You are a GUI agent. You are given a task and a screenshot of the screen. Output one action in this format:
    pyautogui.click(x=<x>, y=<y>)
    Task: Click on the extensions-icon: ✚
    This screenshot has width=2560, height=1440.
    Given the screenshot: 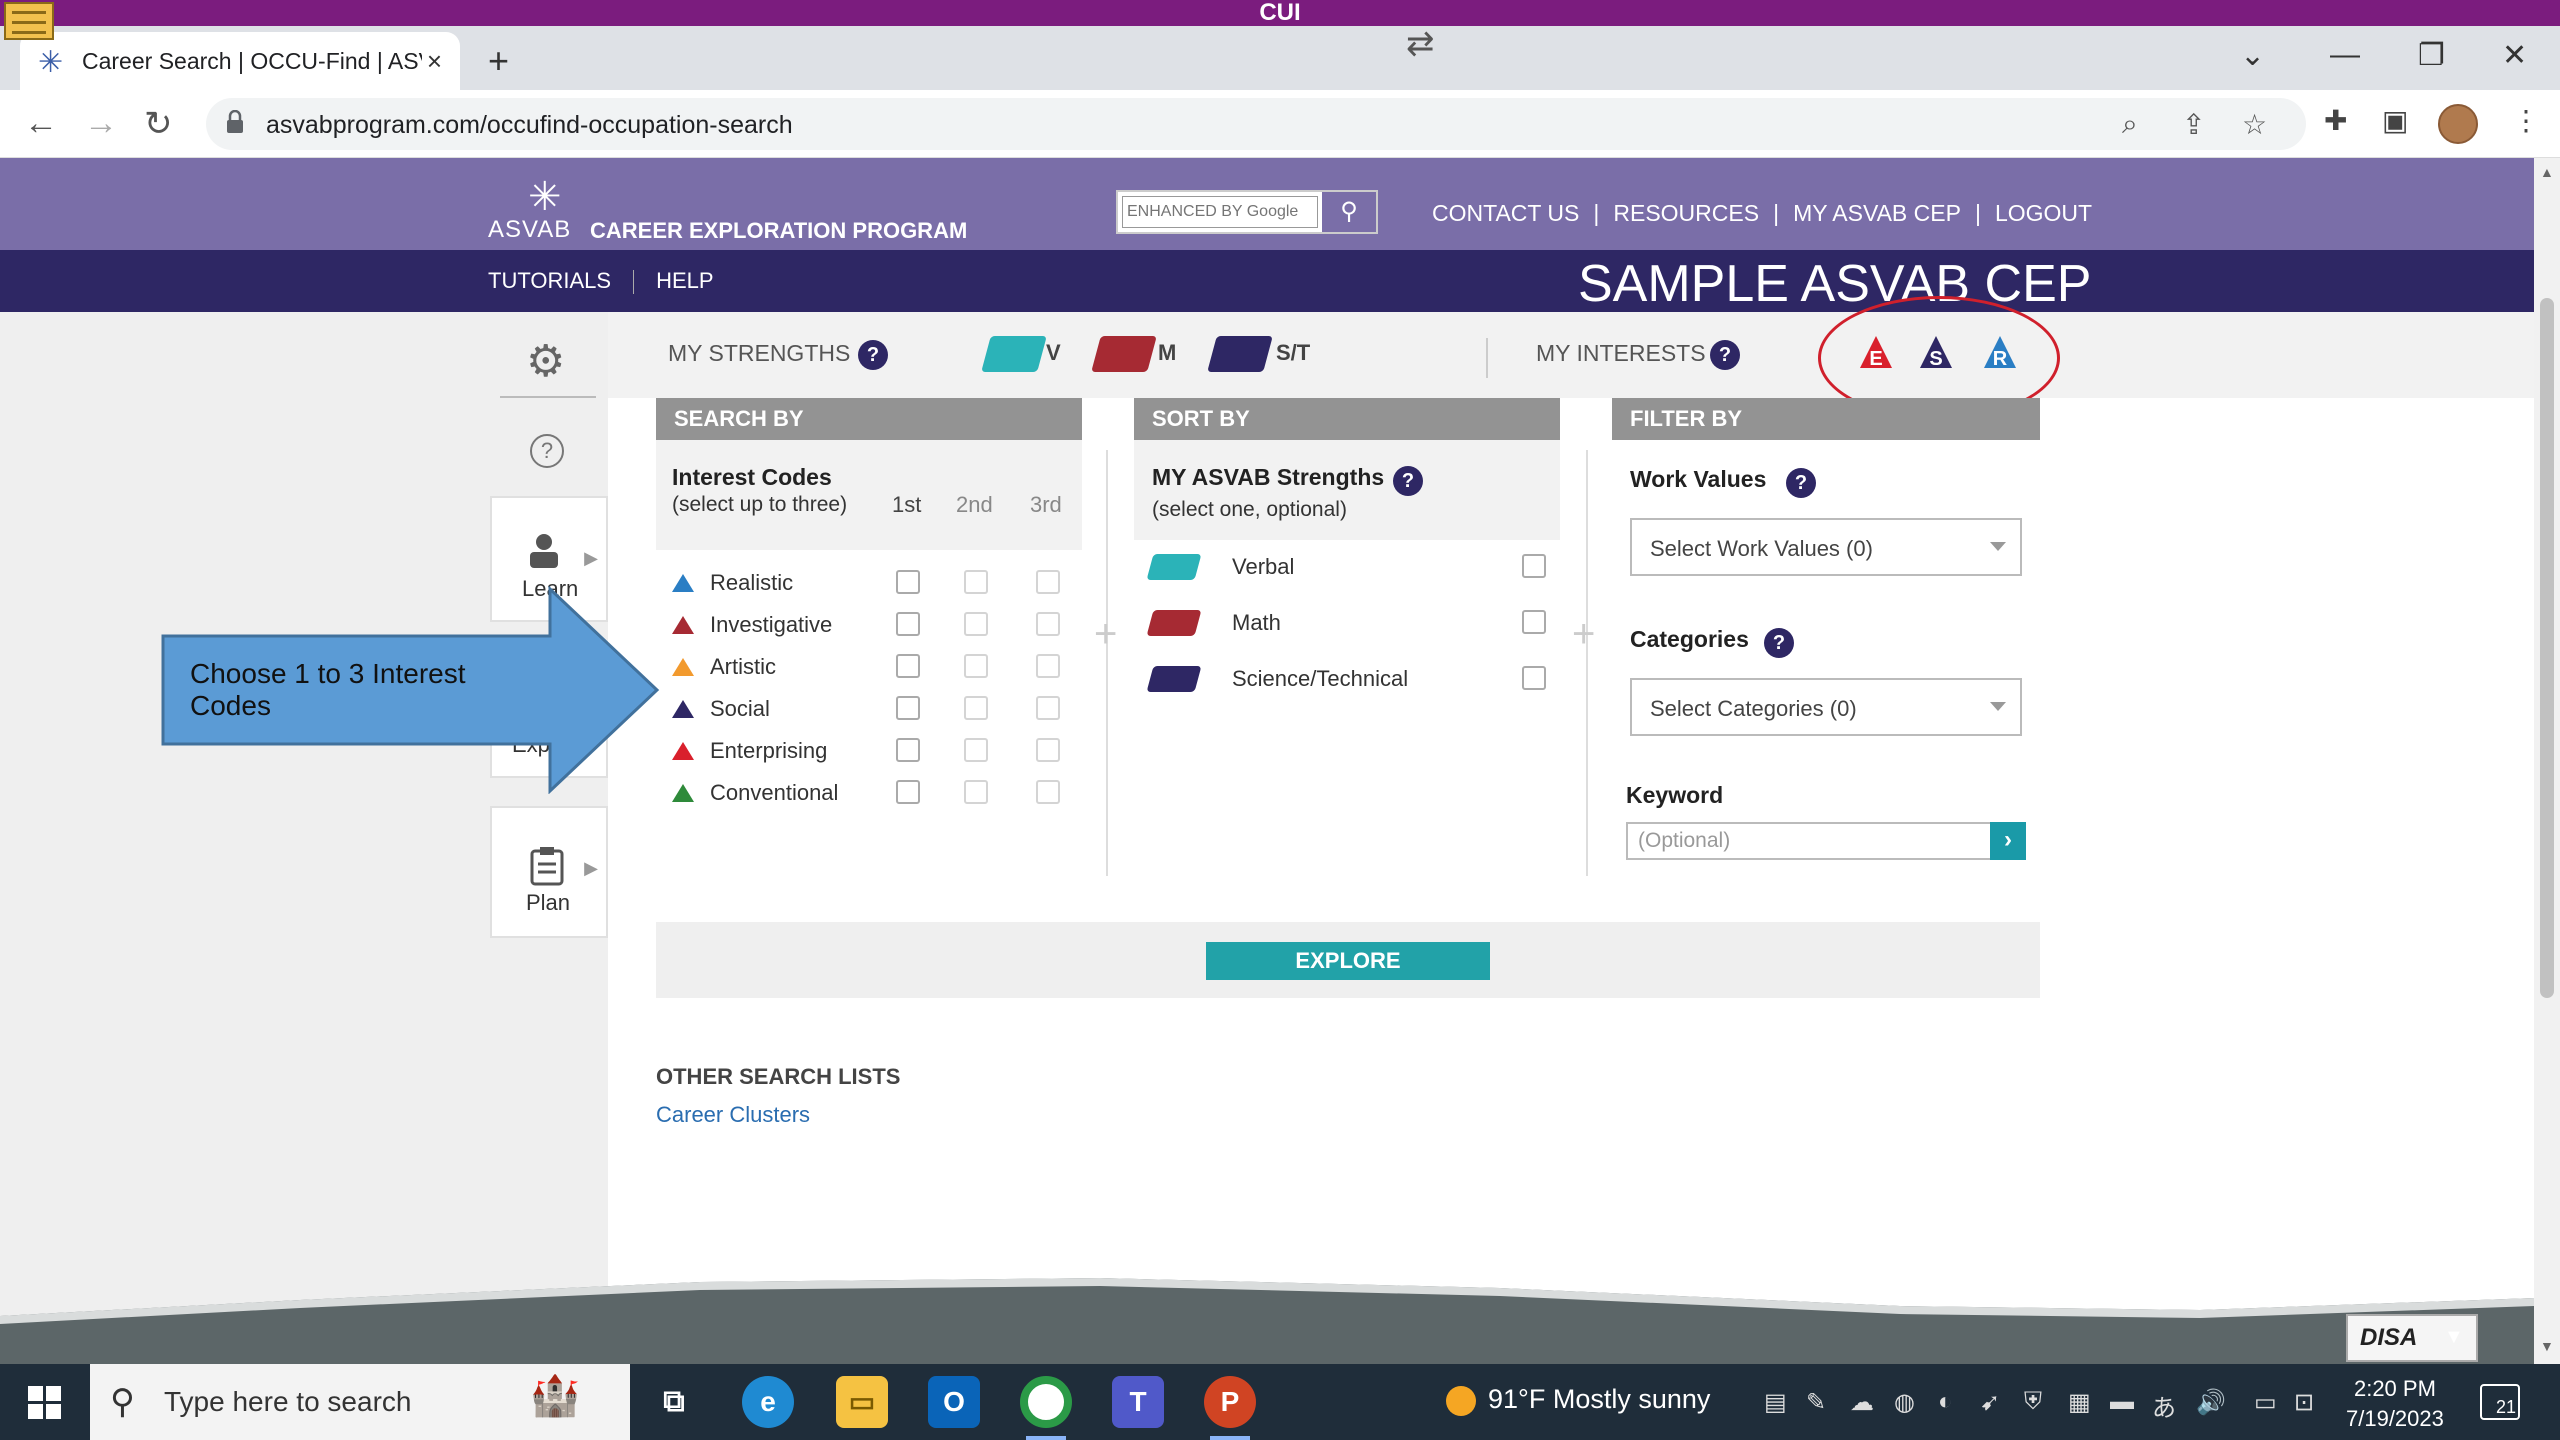 What is the action you would take?
    pyautogui.click(x=2335, y=120)
    